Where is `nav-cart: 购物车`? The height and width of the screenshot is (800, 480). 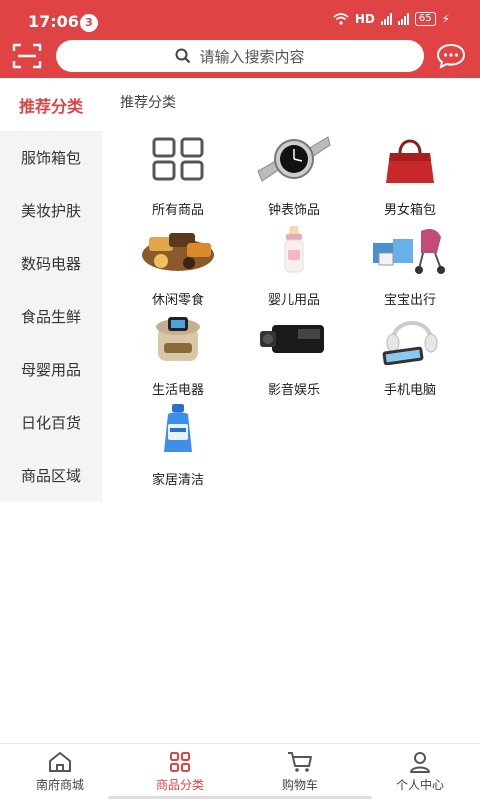 nav-cart: 购物车 is located at coordinates (300, 772).